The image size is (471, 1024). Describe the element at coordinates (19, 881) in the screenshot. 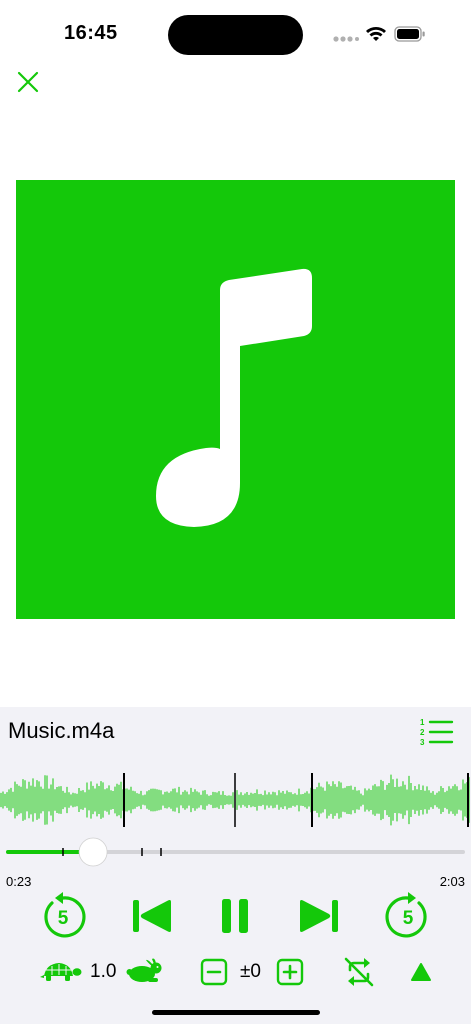

I see `elapsed-time: 0:23` at that location.